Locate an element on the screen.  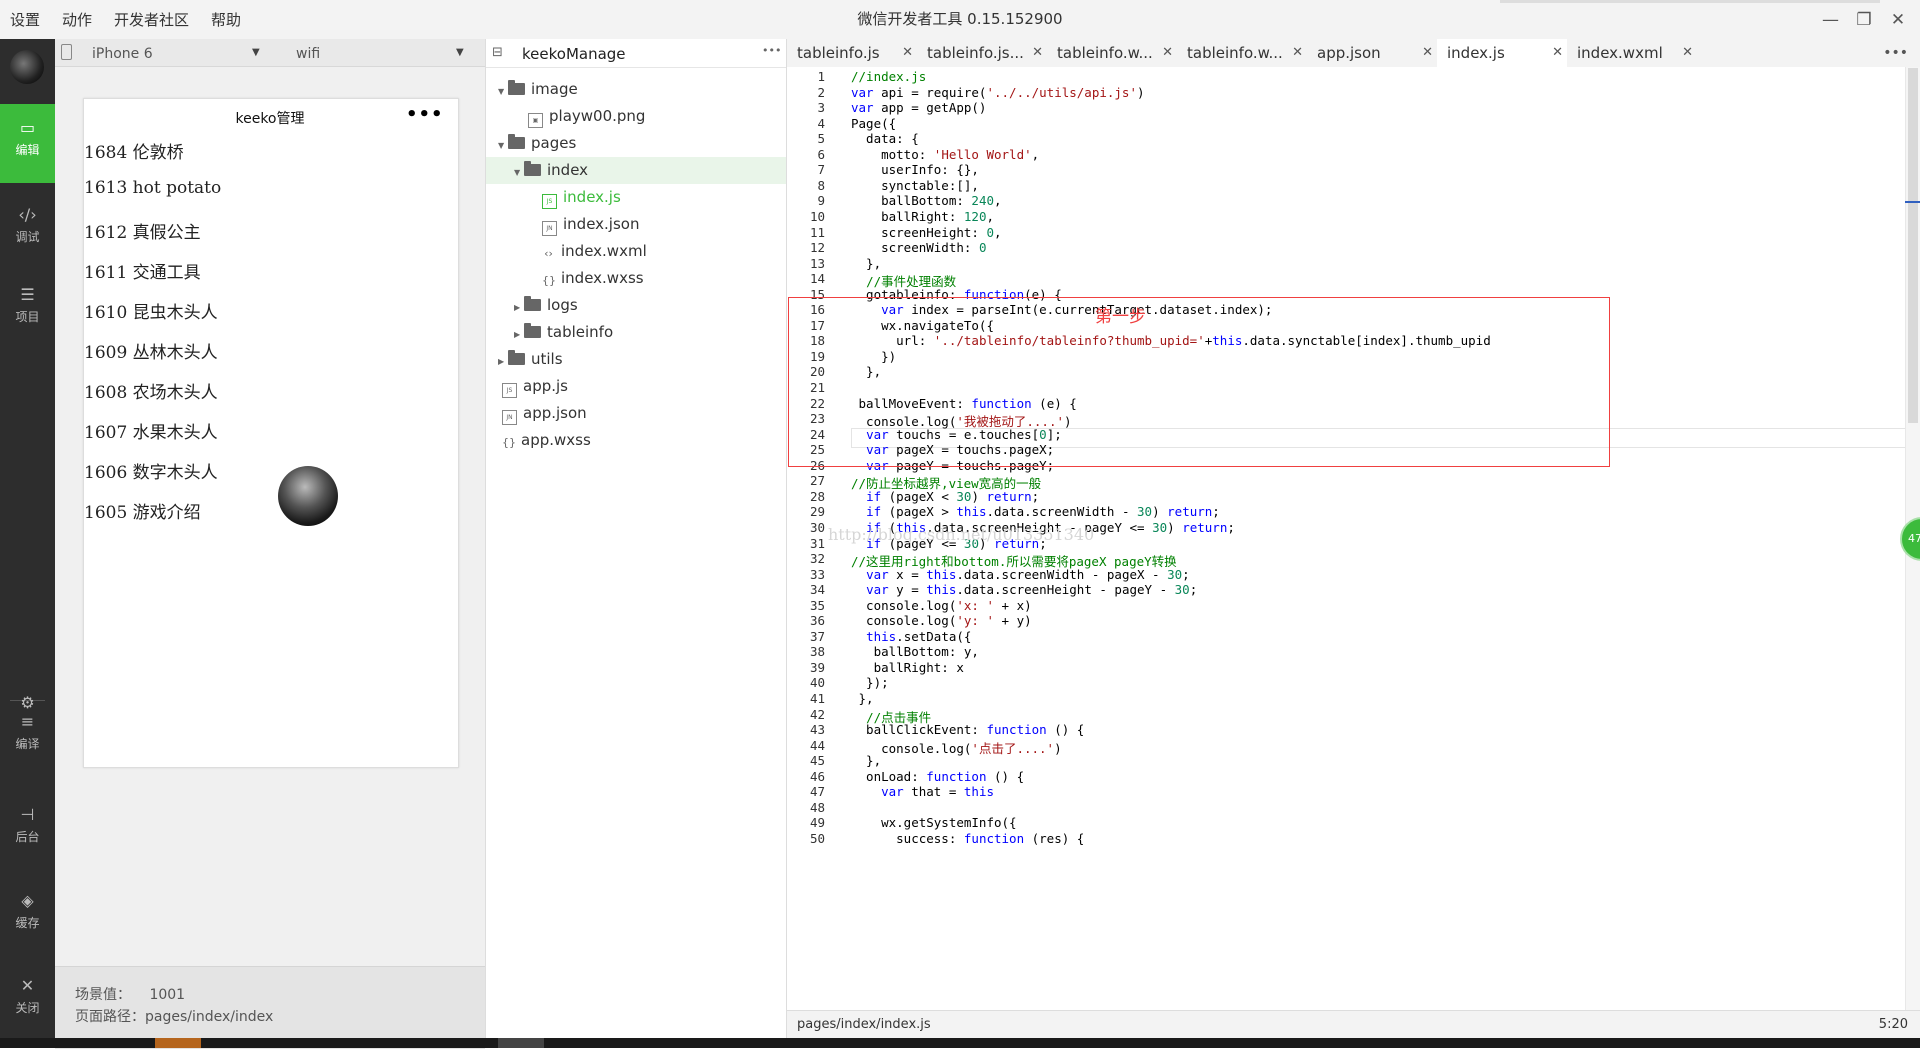
list-item: 1608 农场木头人 is located at coordinates (151, 390).